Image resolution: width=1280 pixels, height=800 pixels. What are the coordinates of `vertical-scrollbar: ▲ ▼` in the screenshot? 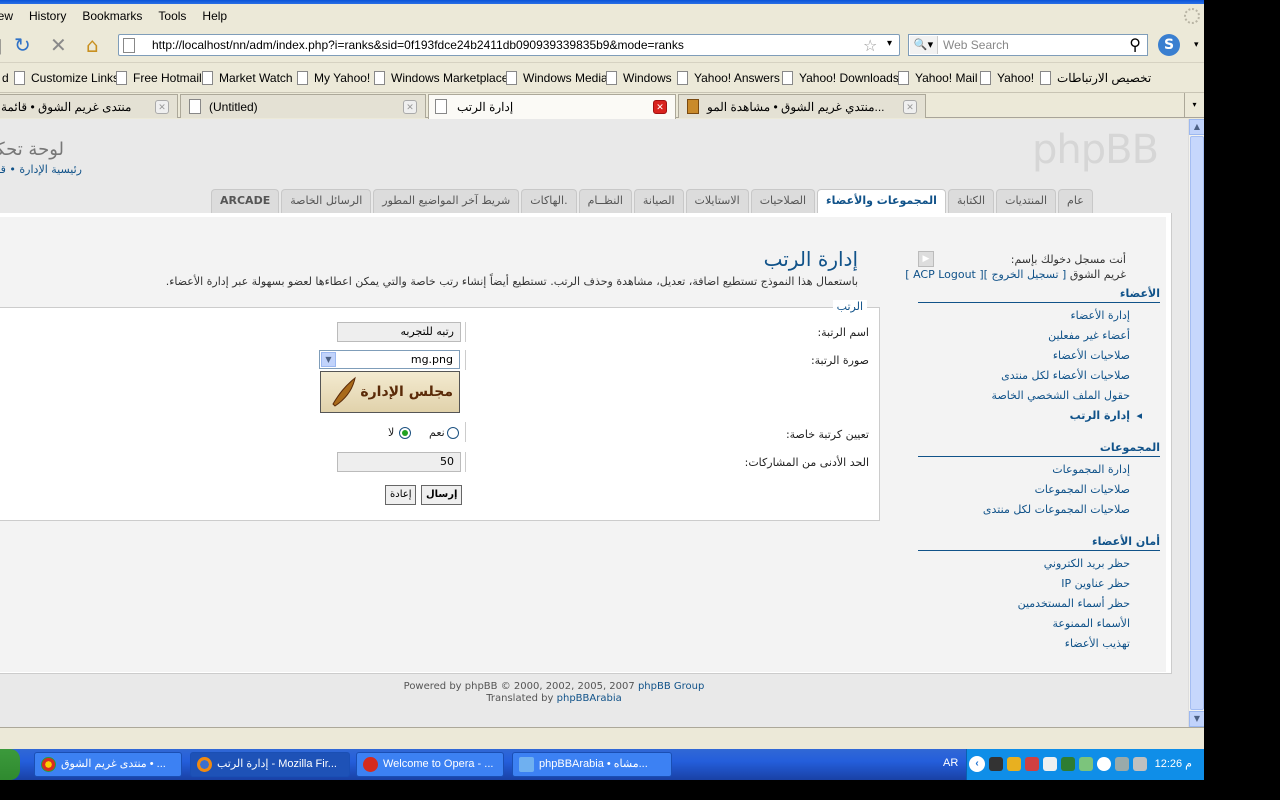 It's located at (1196, 423).